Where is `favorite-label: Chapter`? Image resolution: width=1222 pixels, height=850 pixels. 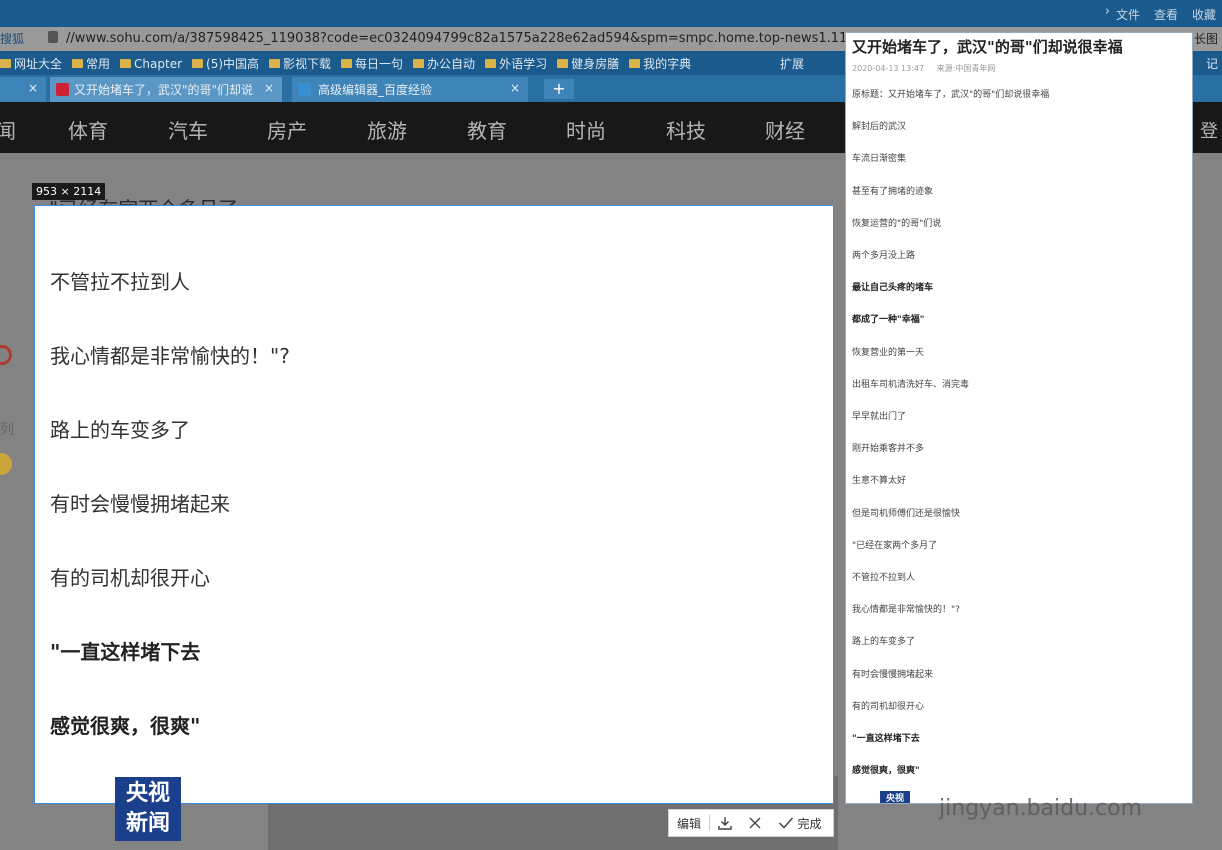
favorite-label: Chapter is located at coordinates (158, 63).